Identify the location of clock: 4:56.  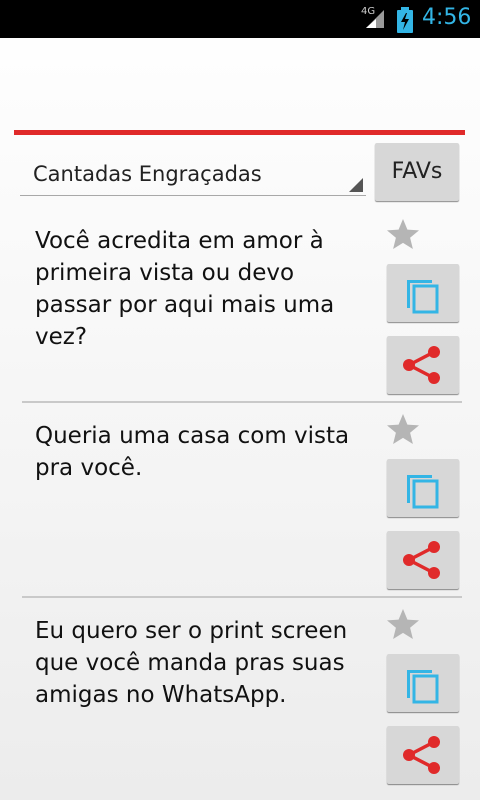
(447, 17).